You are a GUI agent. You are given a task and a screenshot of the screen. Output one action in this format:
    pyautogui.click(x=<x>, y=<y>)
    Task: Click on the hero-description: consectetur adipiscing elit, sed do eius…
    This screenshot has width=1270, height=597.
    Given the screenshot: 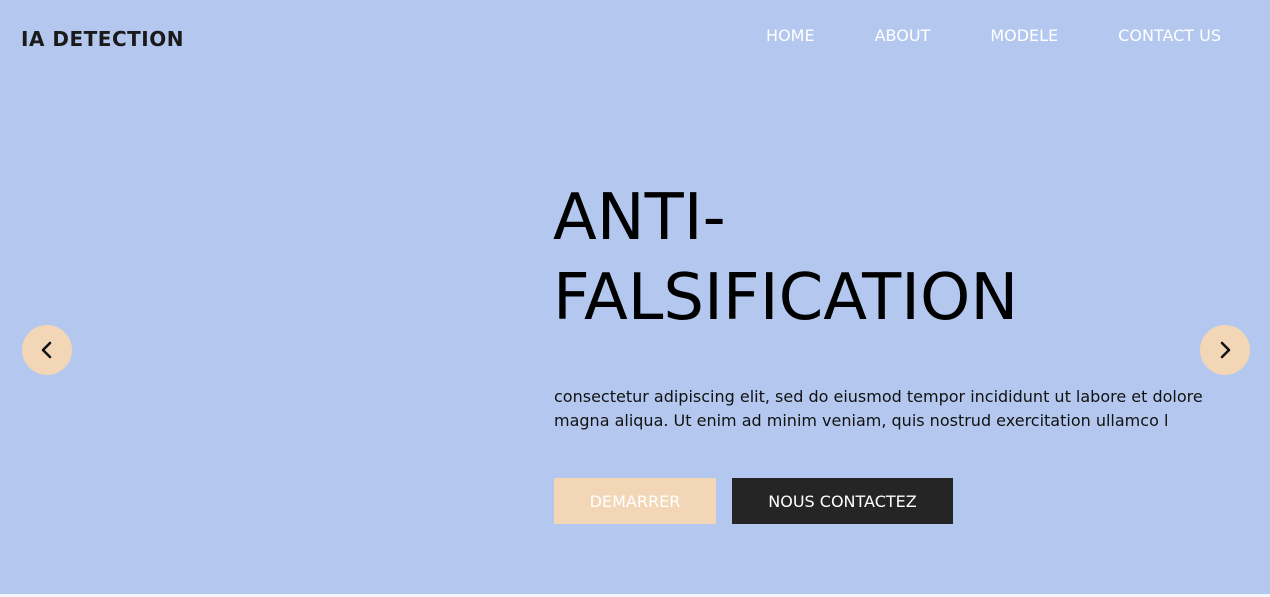 What is the action you would take?
    pyautogui.click(x=878, y=408)
    